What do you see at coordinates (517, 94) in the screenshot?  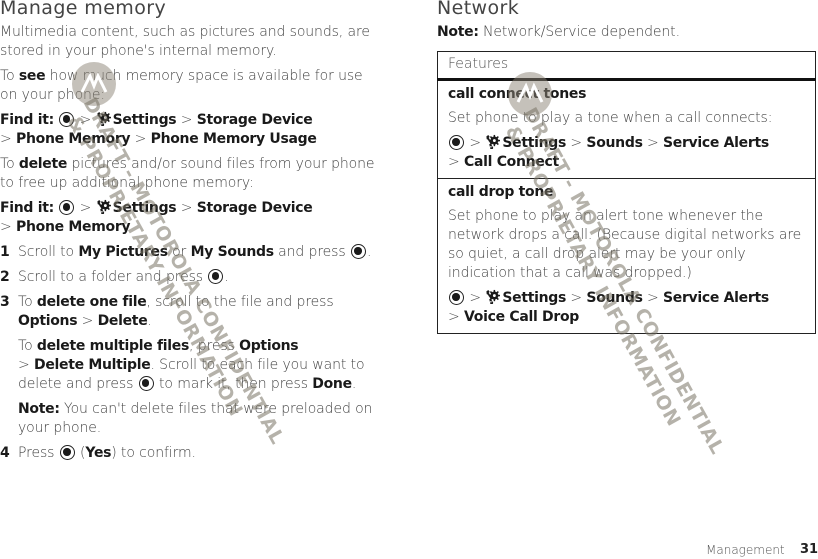 I see `feature-title: call connect tones` at bounding box center [517, 94].